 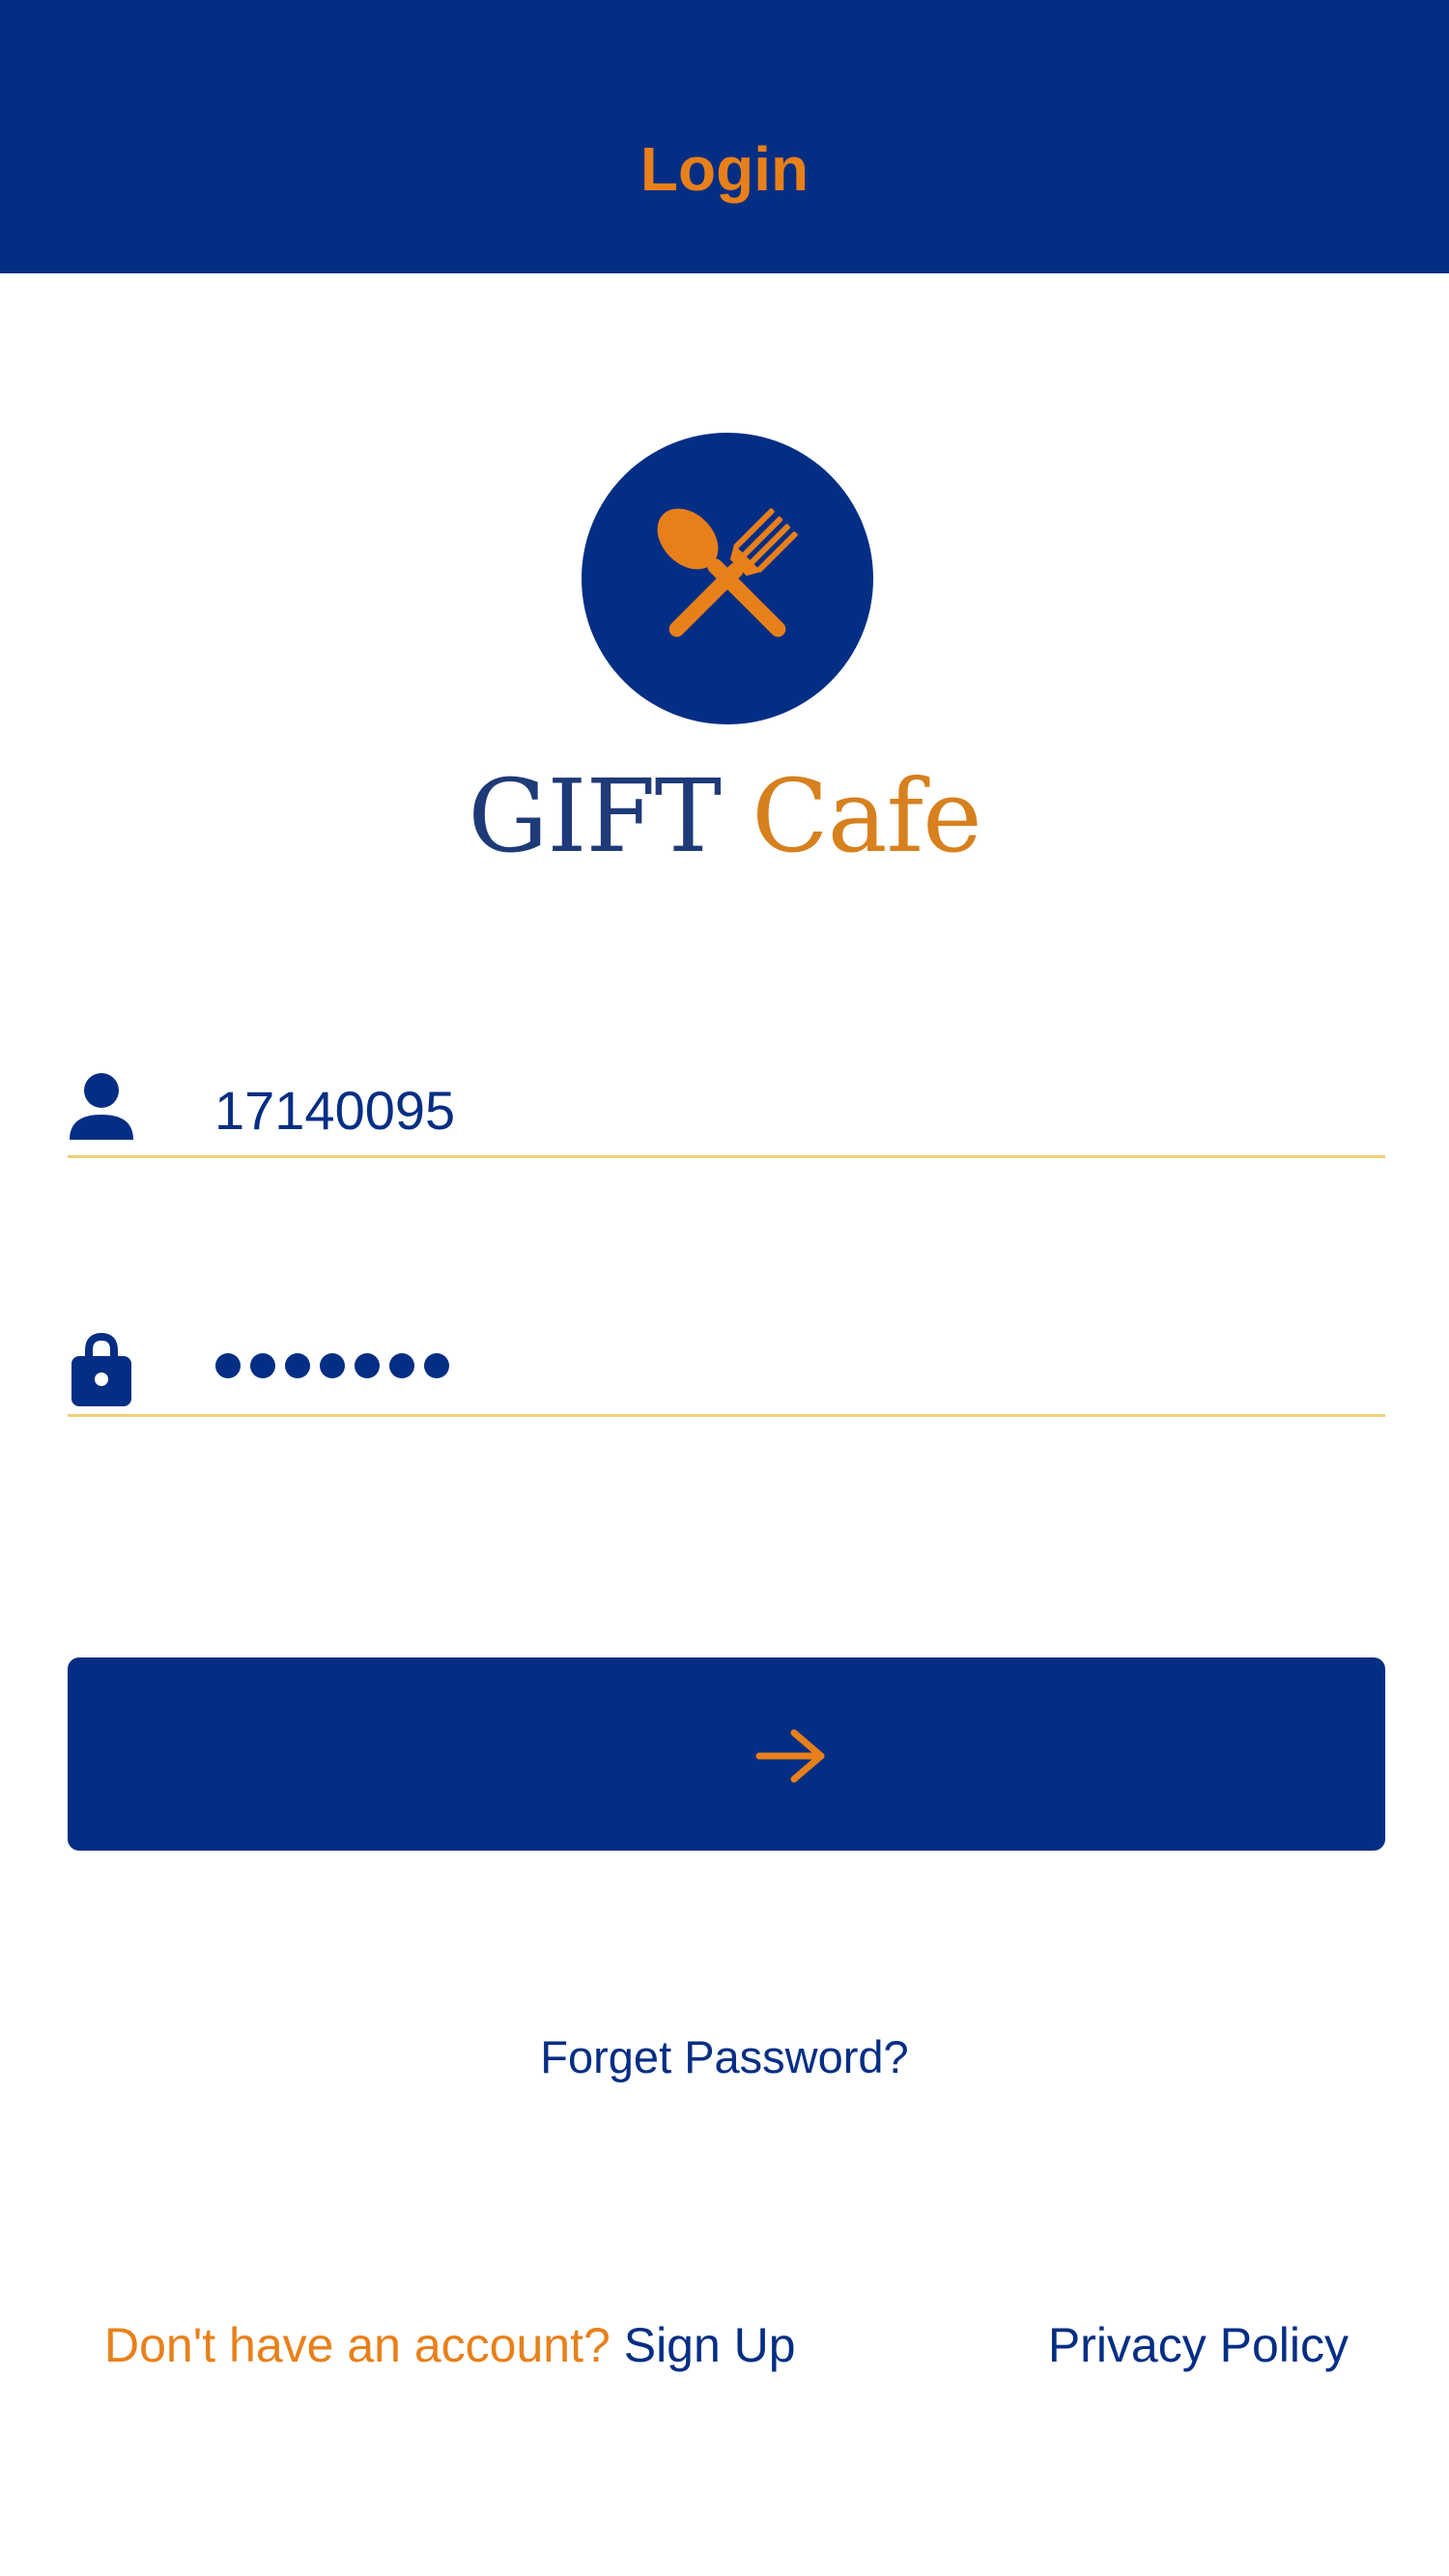 I want to click on brand-name-cafe: Cafe, so click(x=867, y=816).